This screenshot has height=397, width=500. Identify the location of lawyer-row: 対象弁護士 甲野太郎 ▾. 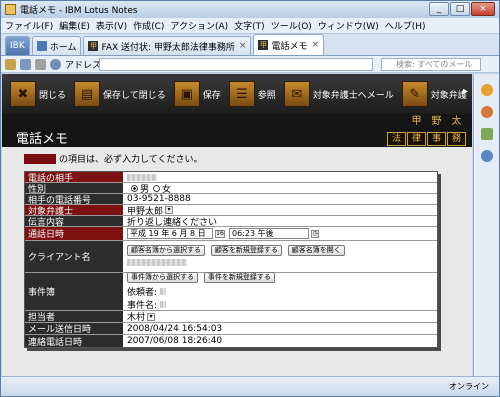
(231, 211).